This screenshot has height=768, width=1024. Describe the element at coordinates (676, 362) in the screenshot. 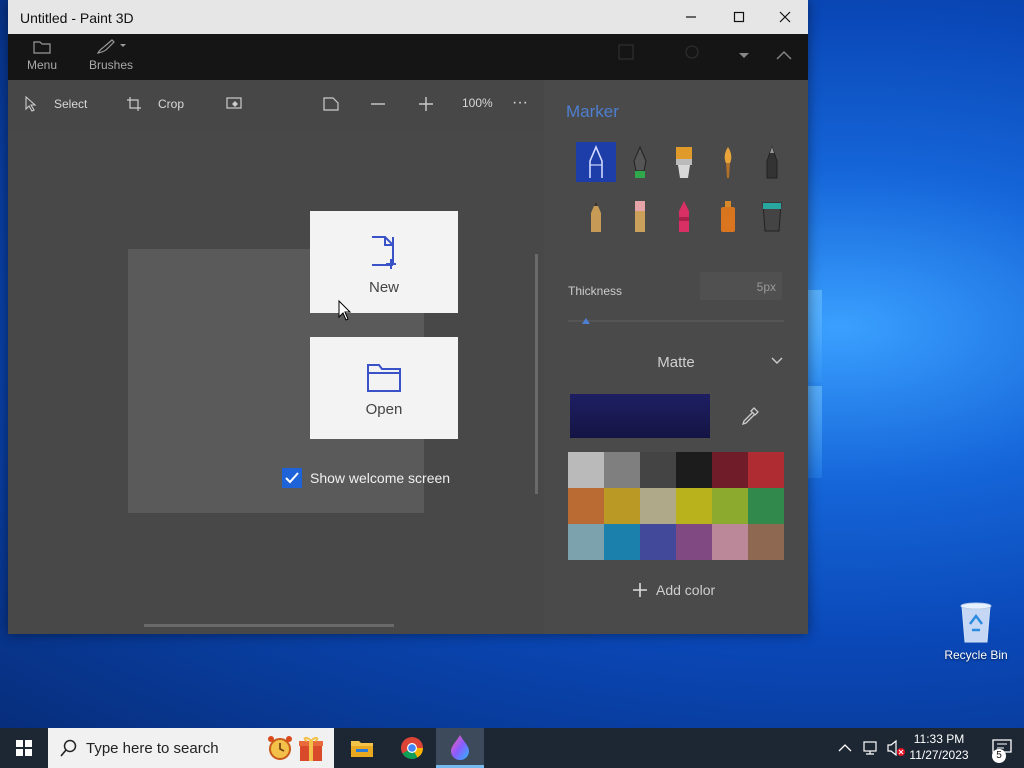

I see `finish-dropdown: Matte` at that location.